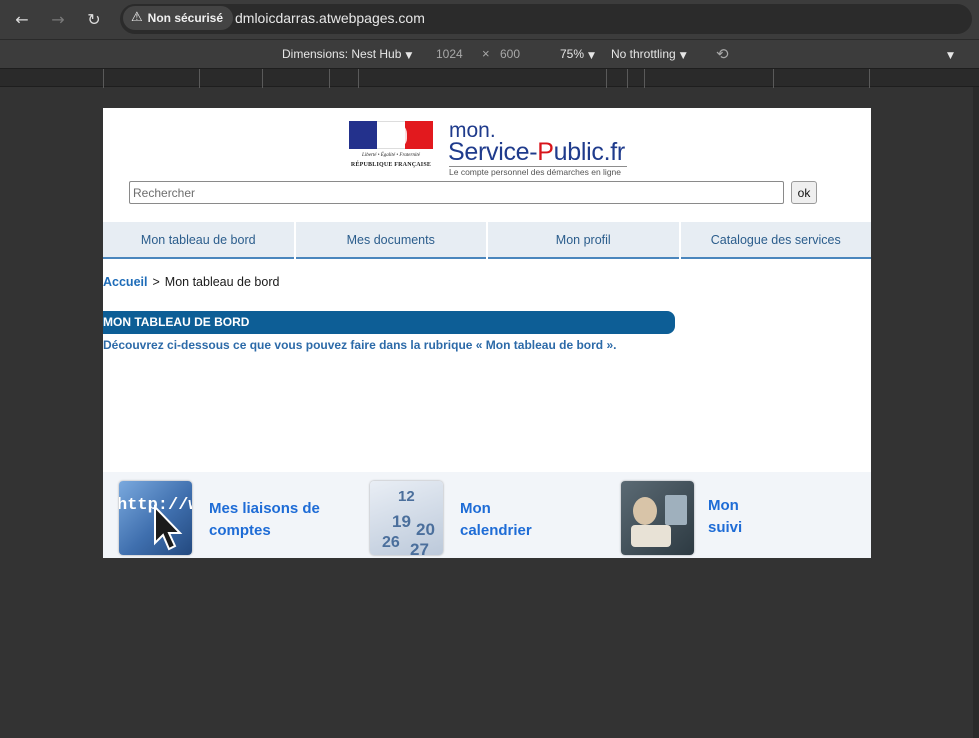 This screenshot has width=979, height=738. What do you see at coordinates (456, 192) in the screenshot?
I see `search-input` at bounding box center [456, 192].